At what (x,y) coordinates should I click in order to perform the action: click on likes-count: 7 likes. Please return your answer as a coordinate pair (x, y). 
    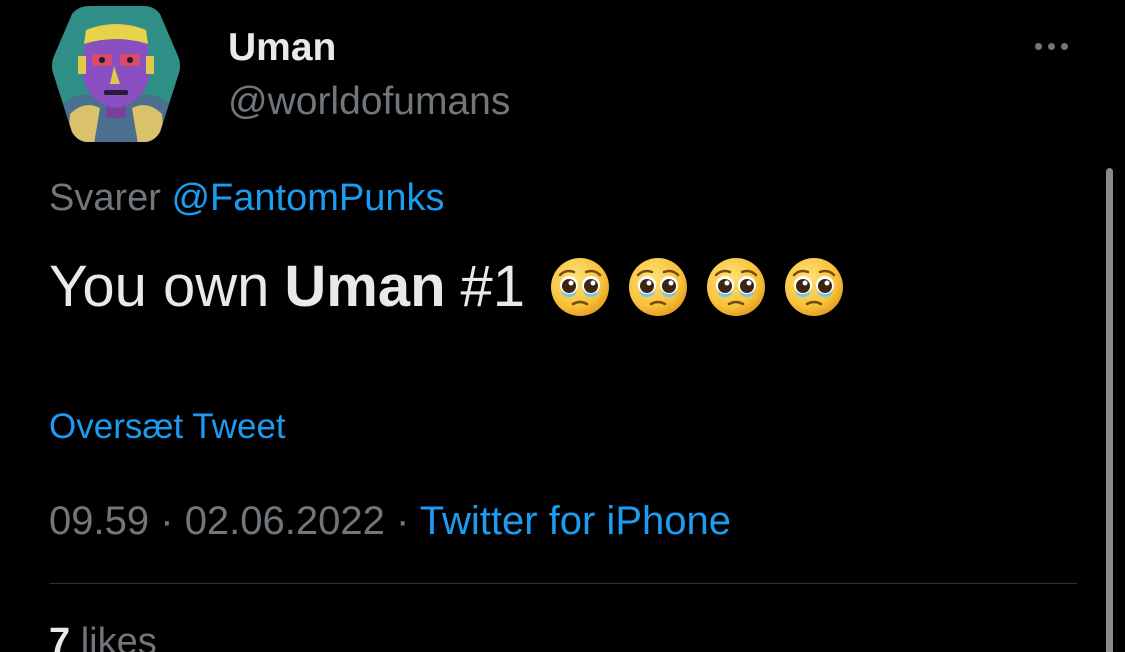
    Looking at the image, I should click on (103, 636).